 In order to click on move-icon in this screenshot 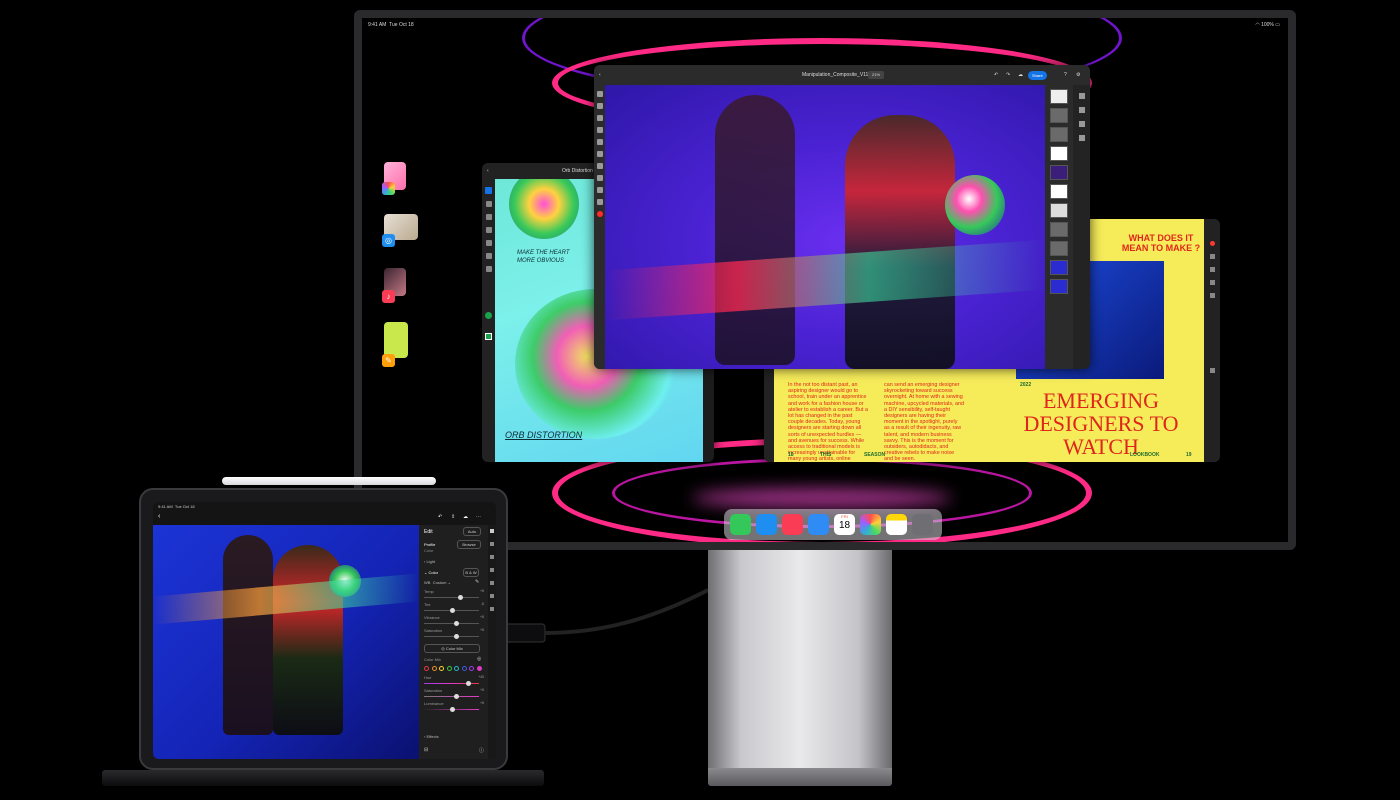, I will do `click(488, 256)`.